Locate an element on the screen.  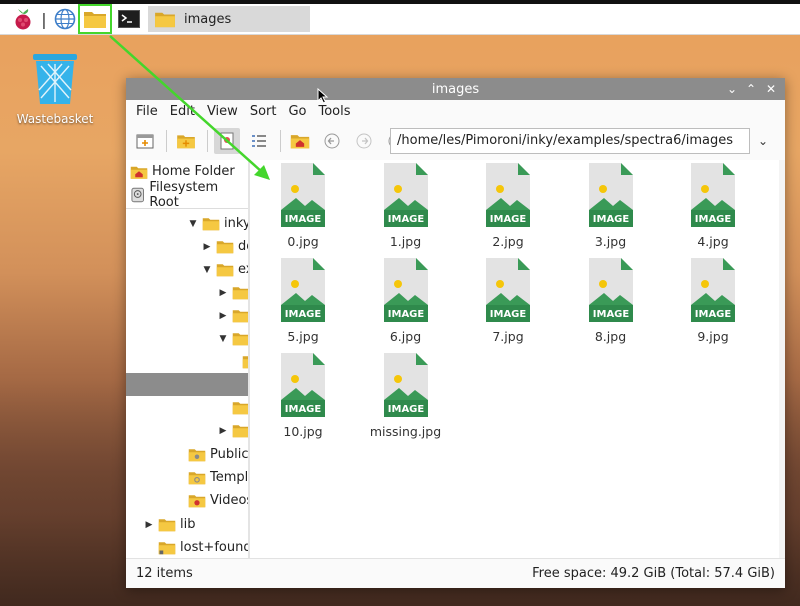
wastebasket-icon is located at coordinates (55, 79).